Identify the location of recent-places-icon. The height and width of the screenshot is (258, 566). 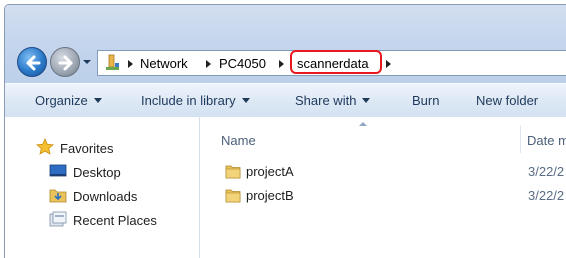
(58, 220).